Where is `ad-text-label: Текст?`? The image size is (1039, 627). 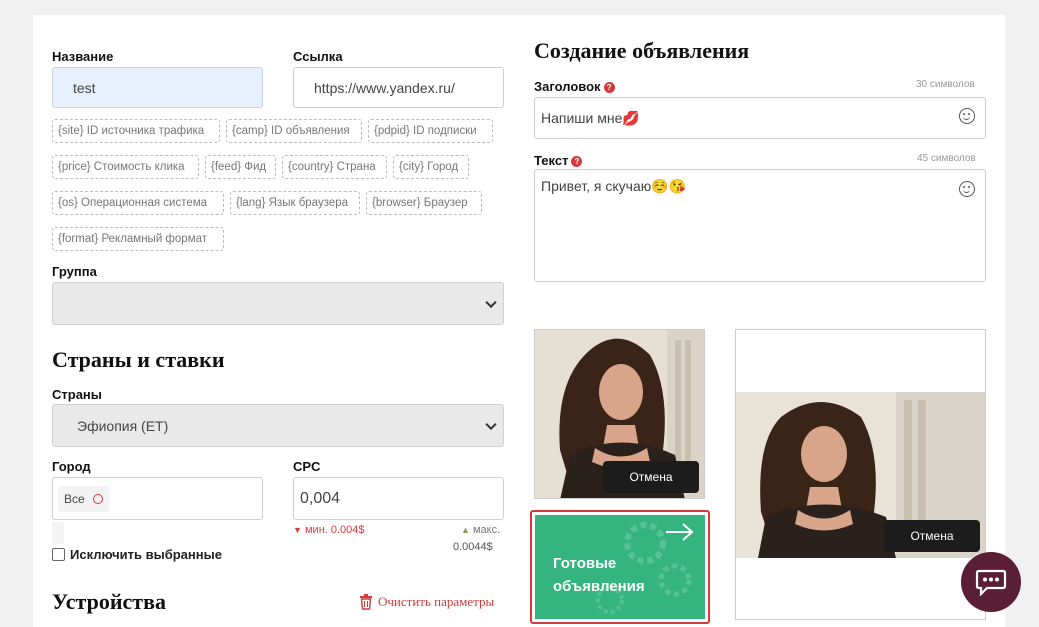
ad-text-label: Текст? is located at coordinates (558, 160).